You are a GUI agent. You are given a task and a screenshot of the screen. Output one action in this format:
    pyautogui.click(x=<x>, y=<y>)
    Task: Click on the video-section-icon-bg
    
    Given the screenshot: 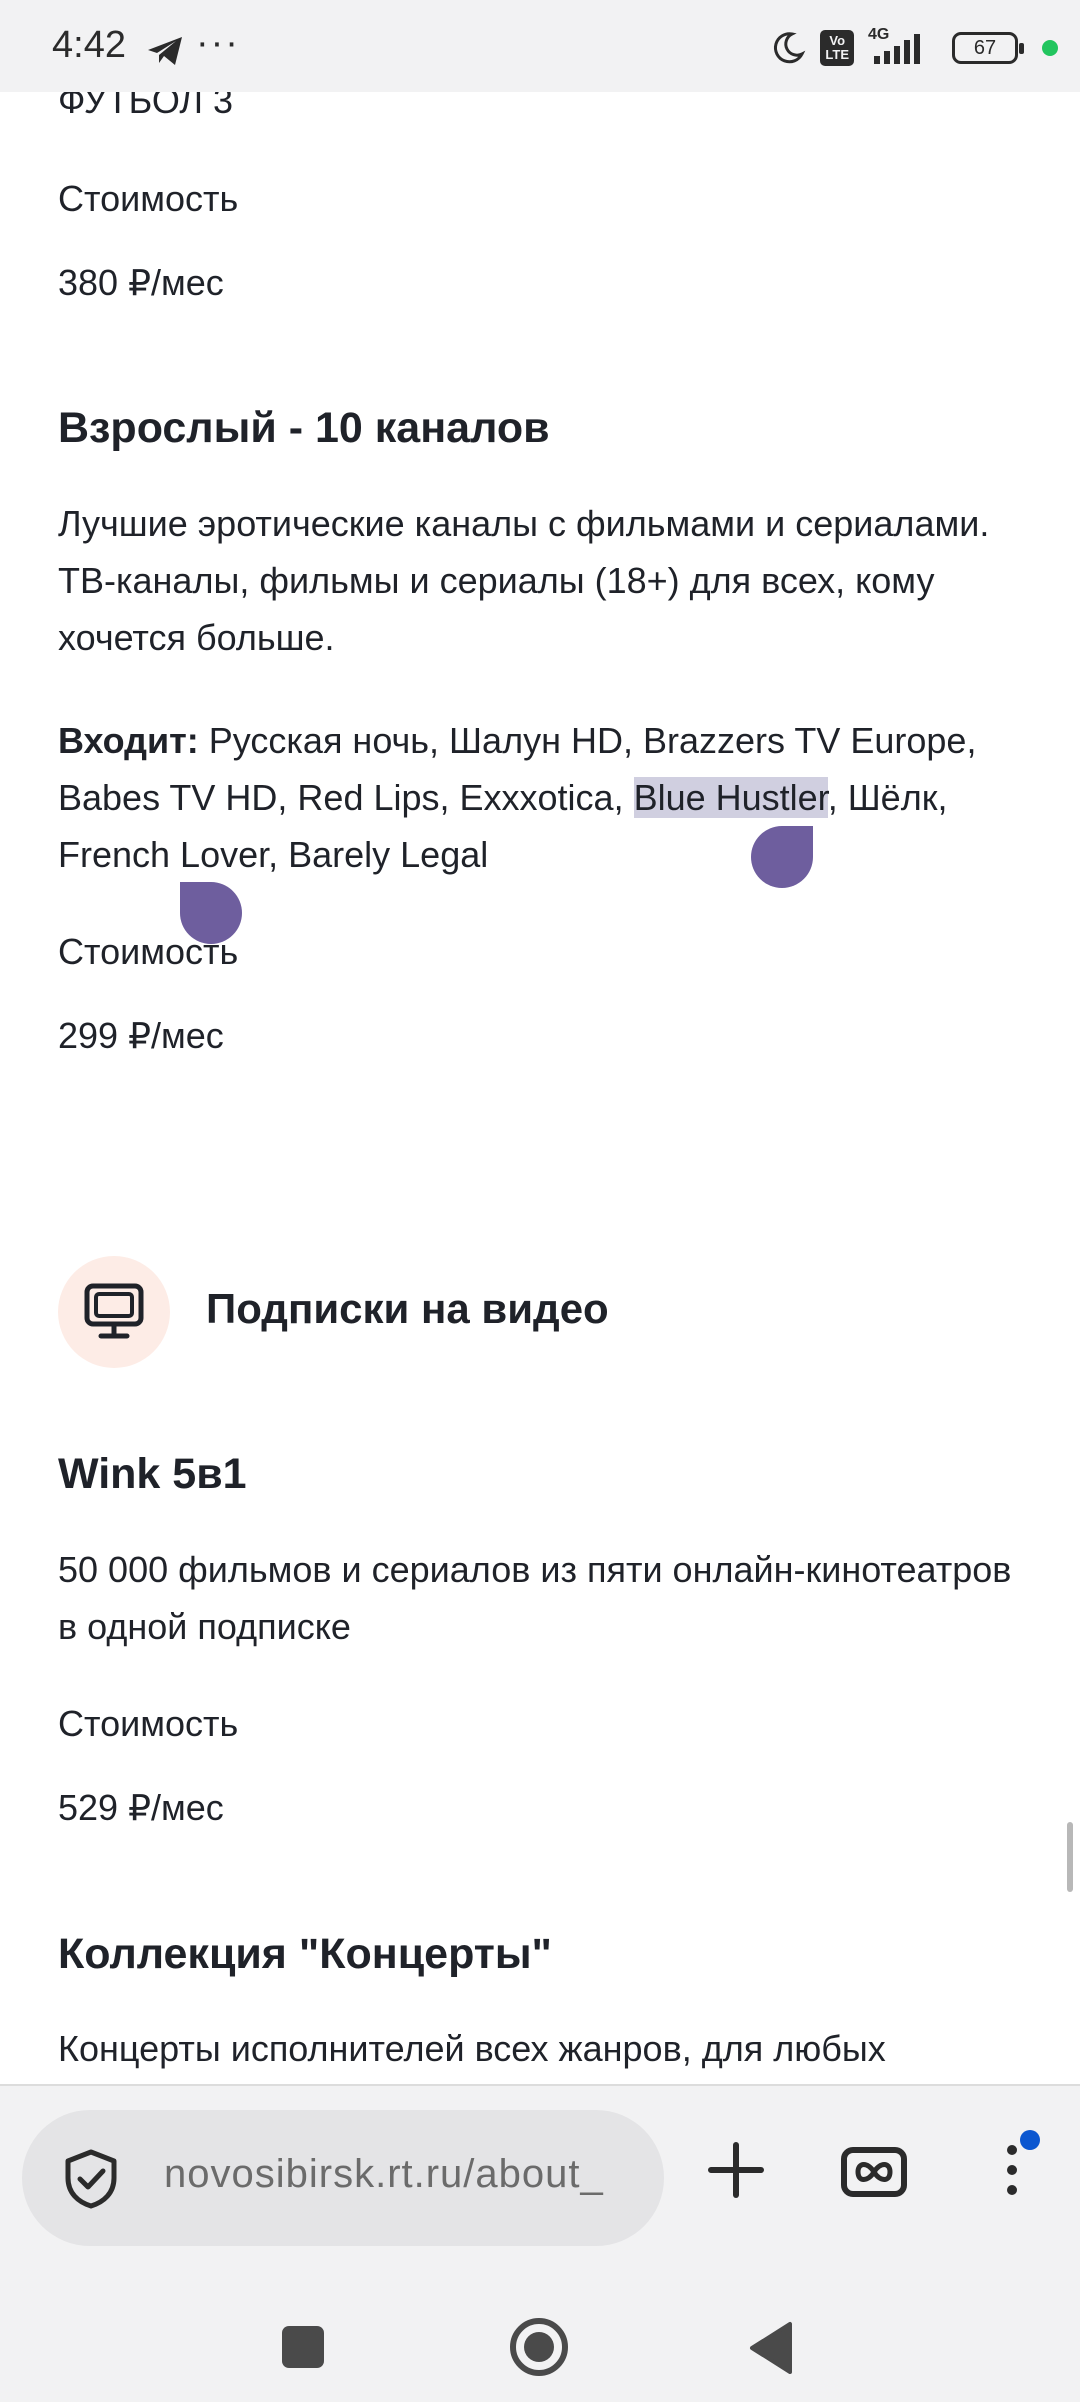 What is the action you would take?
    pyautogui.click(x=114, y=1312)
    